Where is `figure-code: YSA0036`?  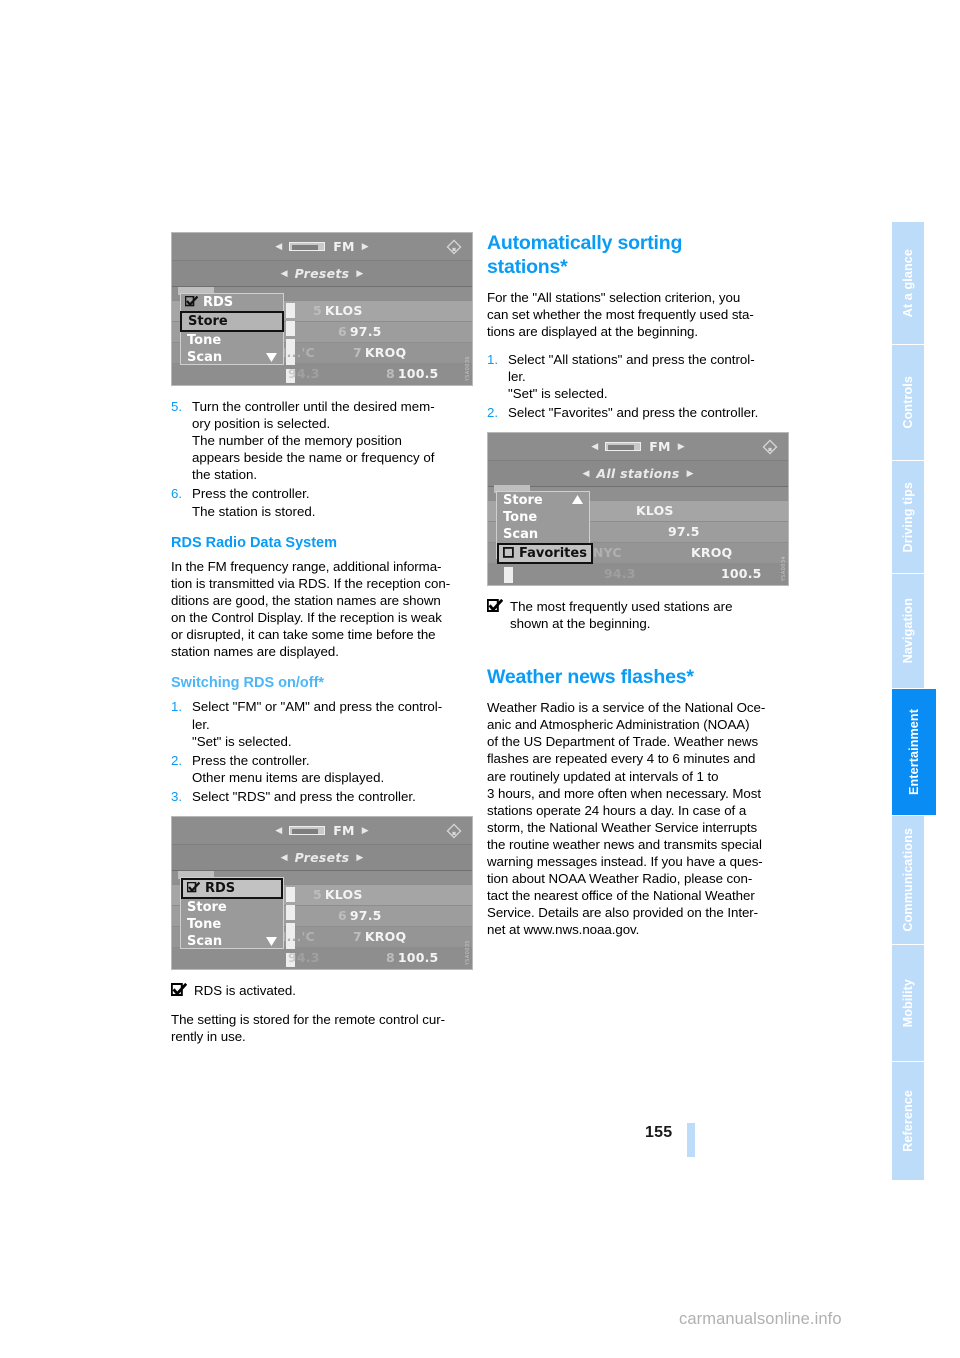 figure-code: YSA0036 is located at coordinates (468, 368).